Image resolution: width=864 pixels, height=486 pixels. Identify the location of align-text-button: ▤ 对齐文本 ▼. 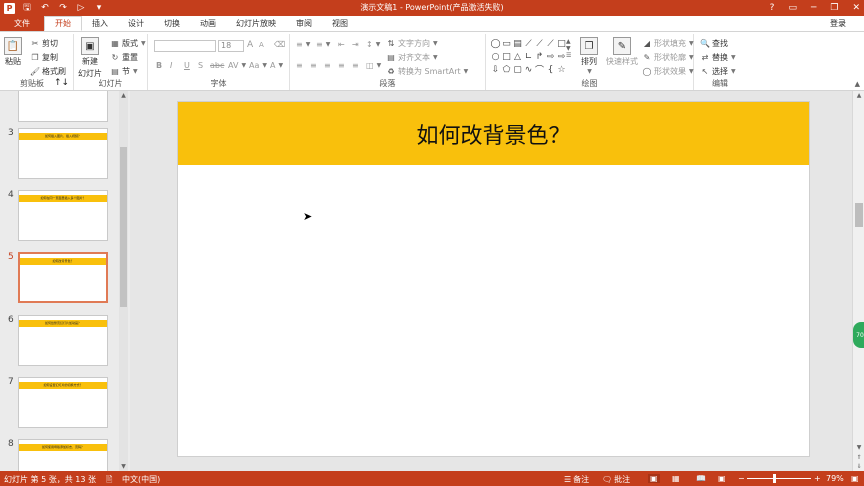
(411, 57).